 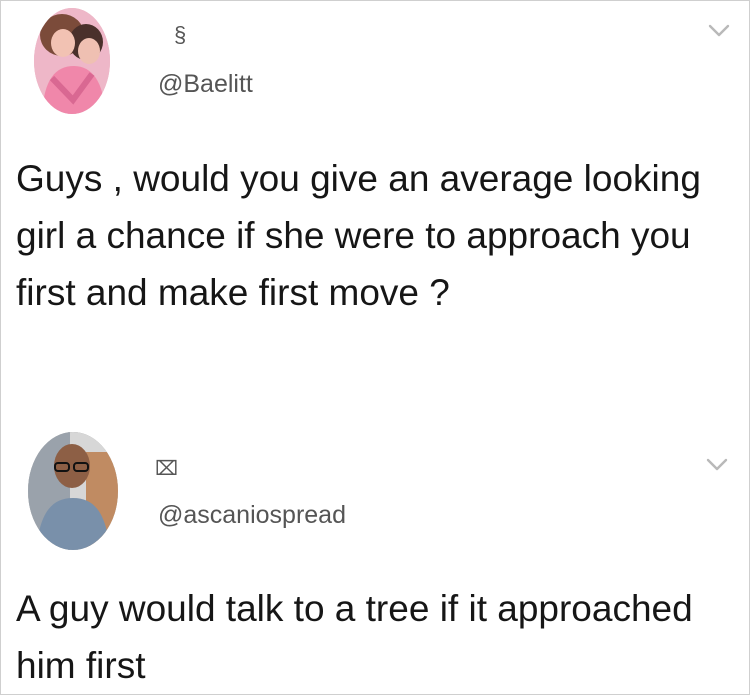 What do you see at coordinates (180, 34) in the screenshot?
I see `display-name-1: §` at bounding box center [180, 34].